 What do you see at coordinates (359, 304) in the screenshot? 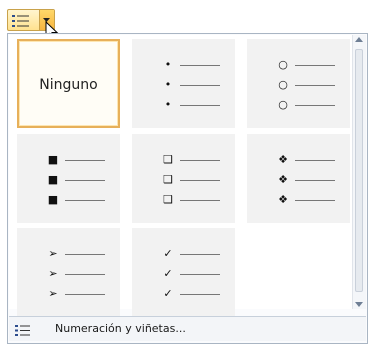
I see `scroll-down-icon` at bounding box center [359, 304].